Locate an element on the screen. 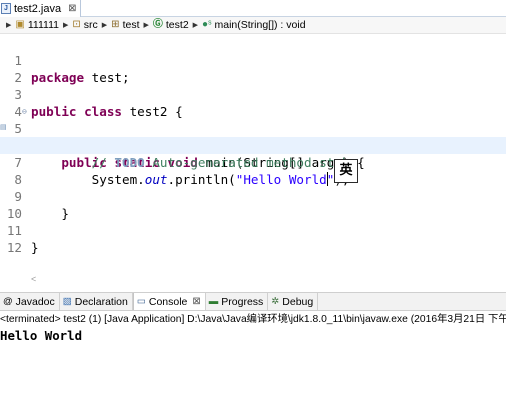 This screenshot has height=407, width=506. breadcrumb-item-project: ▣ 111111 is located at coordinates (37, 25).